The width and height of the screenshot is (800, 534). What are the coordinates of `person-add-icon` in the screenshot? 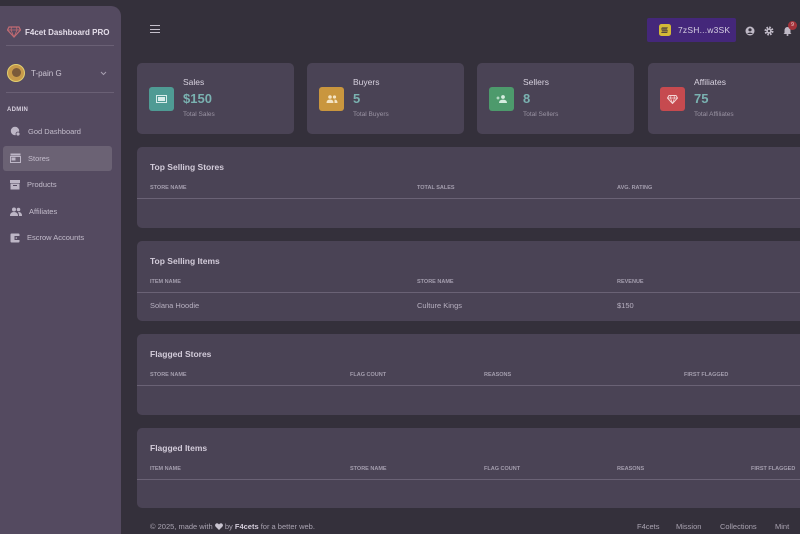 It's located at (501, 99).